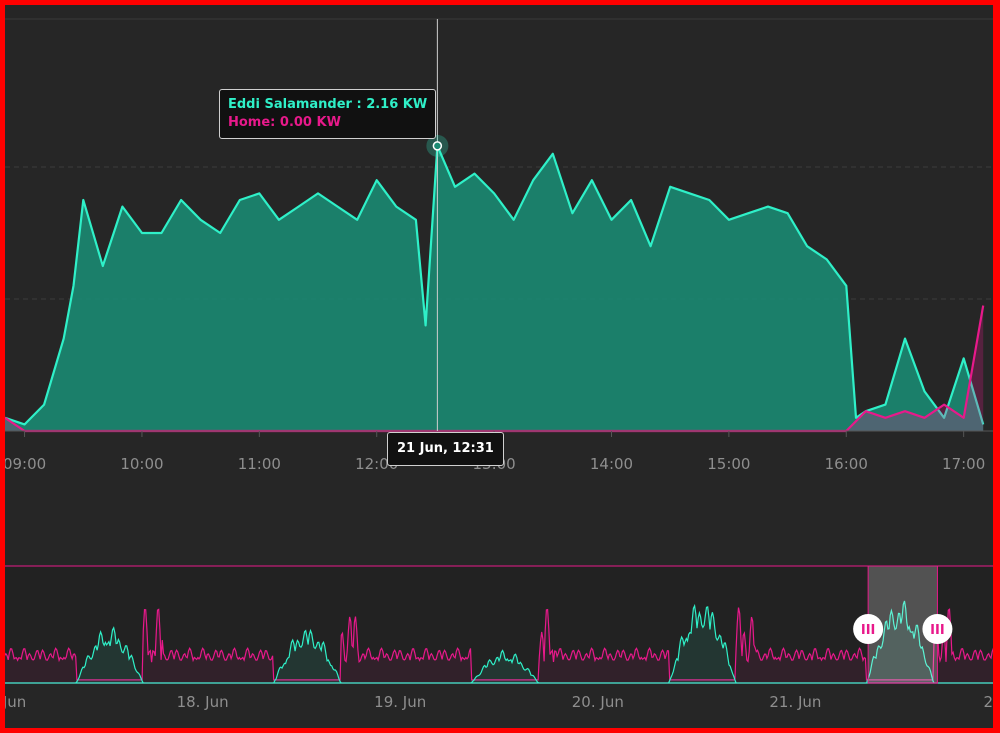 The image size is (1000, 733). Describe the element at coordinates (400, 702) in the screenshot. I see `navigator-tick-label: 19. Jun` at that location.